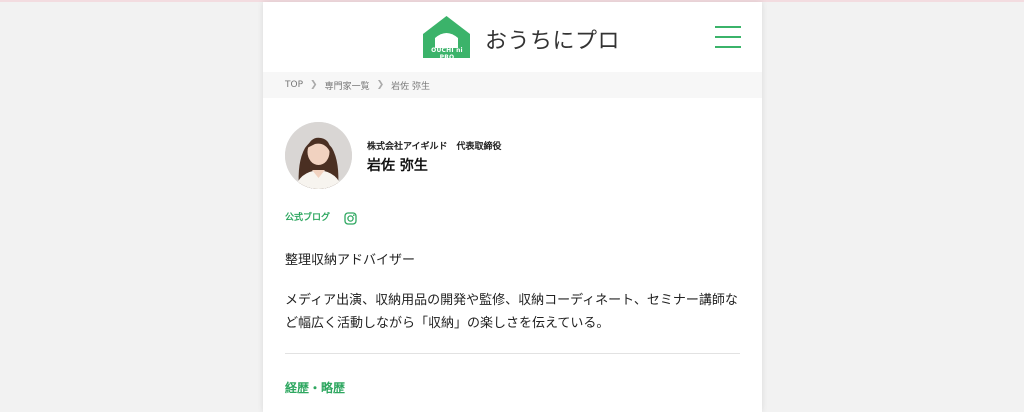 This screenshot has width=1024, height=412. What do you see at coordinates (397, 166) in the screenshot?
I see `expert-name: 岩佐 弥生` at bounding box center [397, 166].